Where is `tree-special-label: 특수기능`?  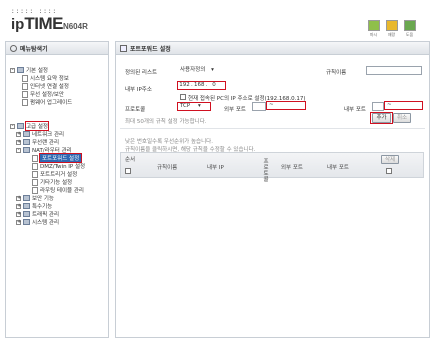
tree-special-label: 특수기능 is located at coordinates (42, 206).